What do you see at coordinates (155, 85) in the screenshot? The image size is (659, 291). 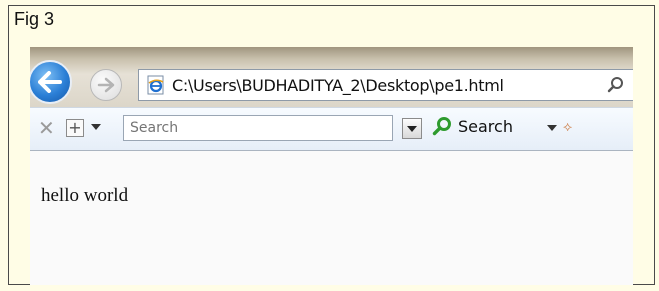 I see `ie-page-icon` at bounding box center [155, 85].